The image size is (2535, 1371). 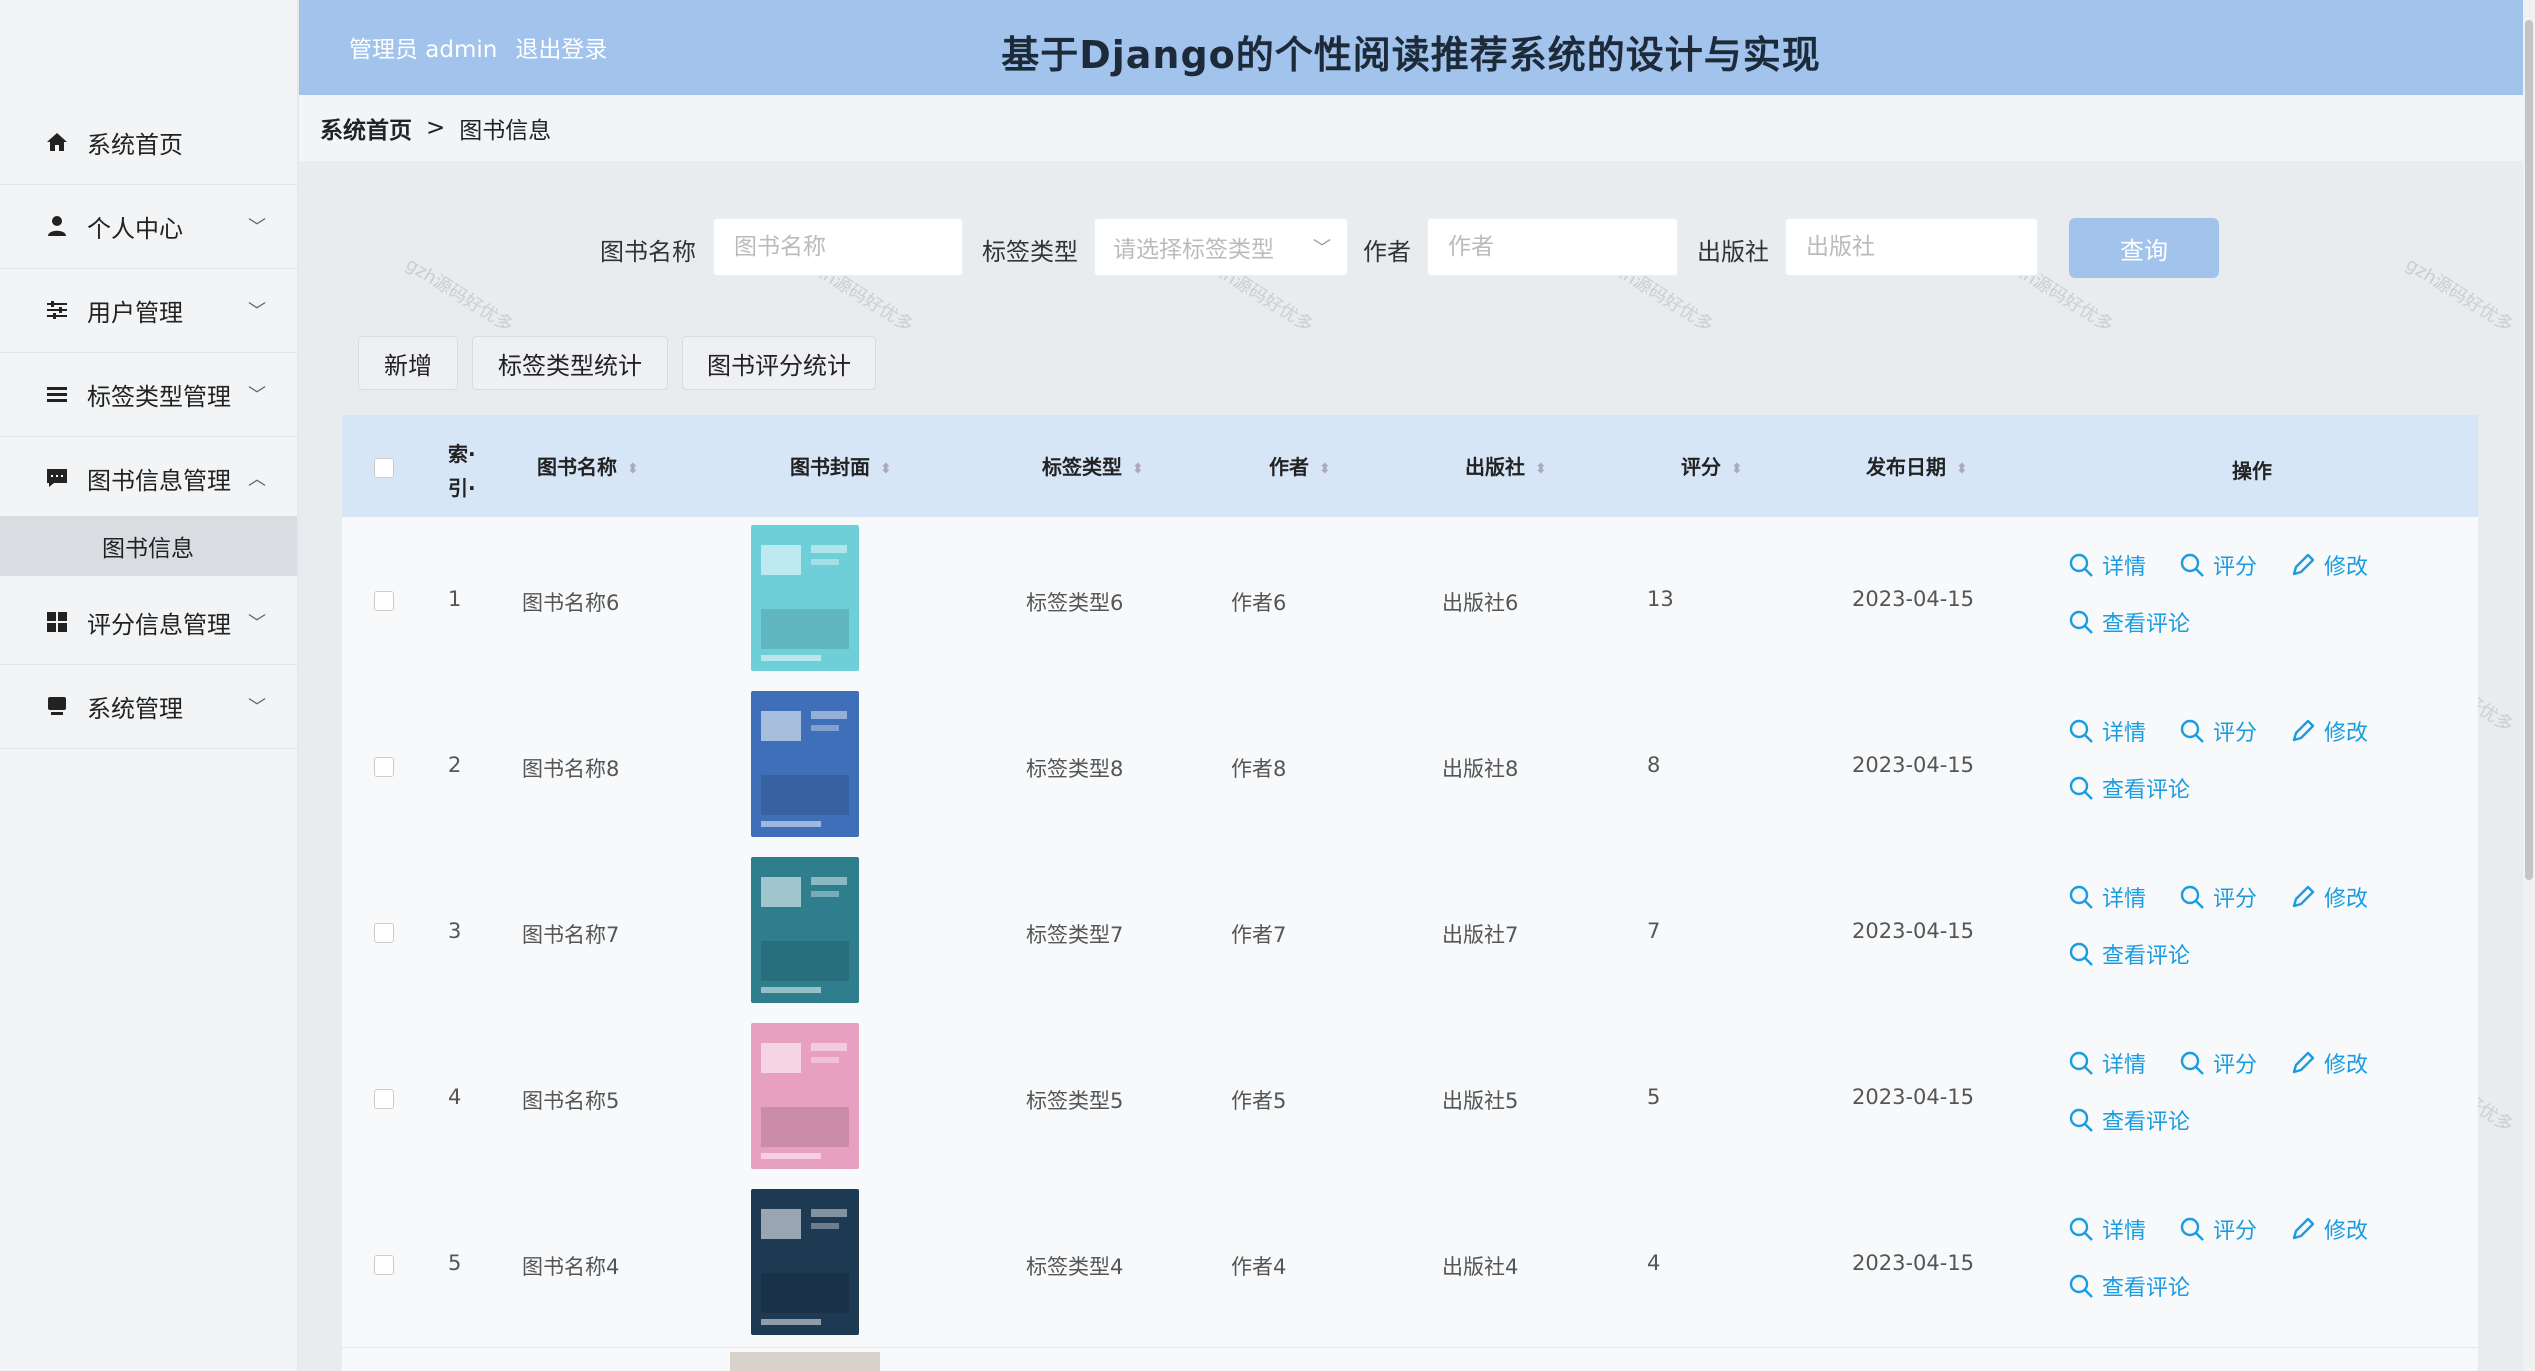 I want to click on header-author: 作者 ⬍, so click(x=1300, y=465).